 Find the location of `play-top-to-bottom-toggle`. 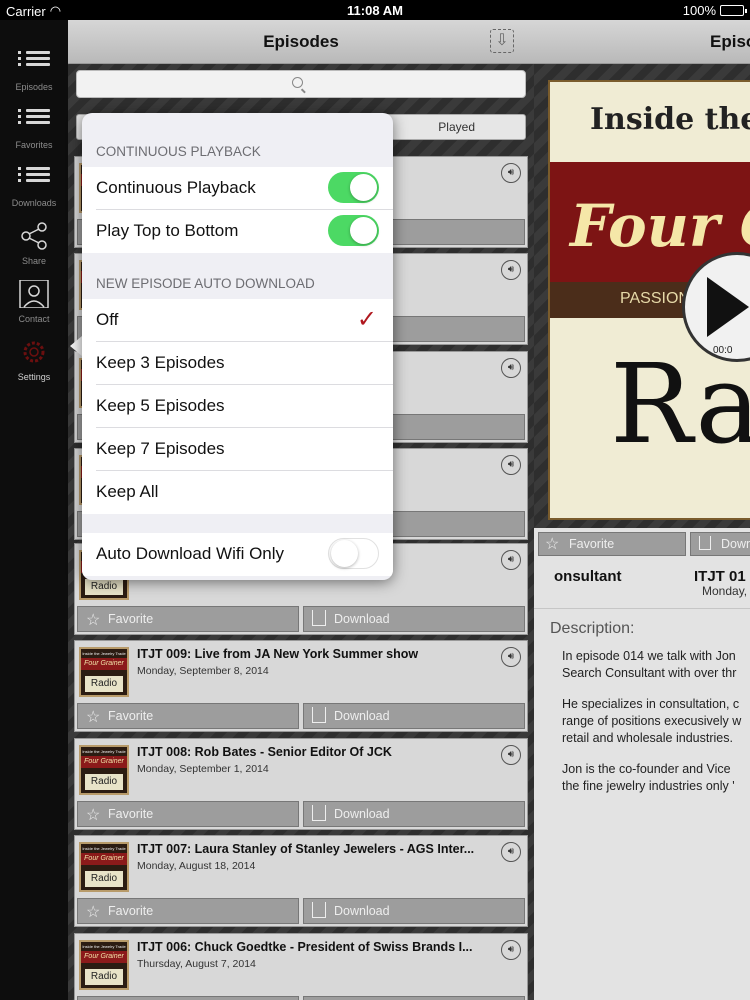

play-top-to-bottom-toggle is located at coordinates (353, 230).